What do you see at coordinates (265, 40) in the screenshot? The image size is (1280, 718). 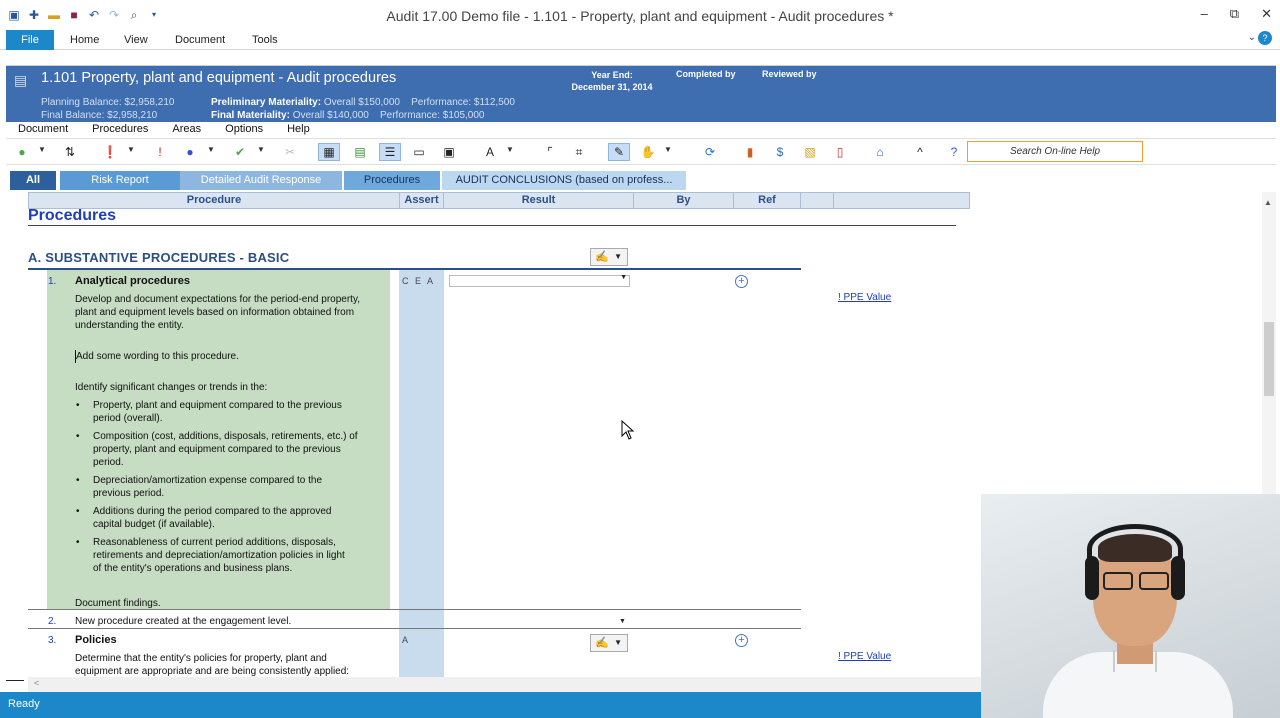 I see `tab-tools: Tools` at bounding box center [265, 40].